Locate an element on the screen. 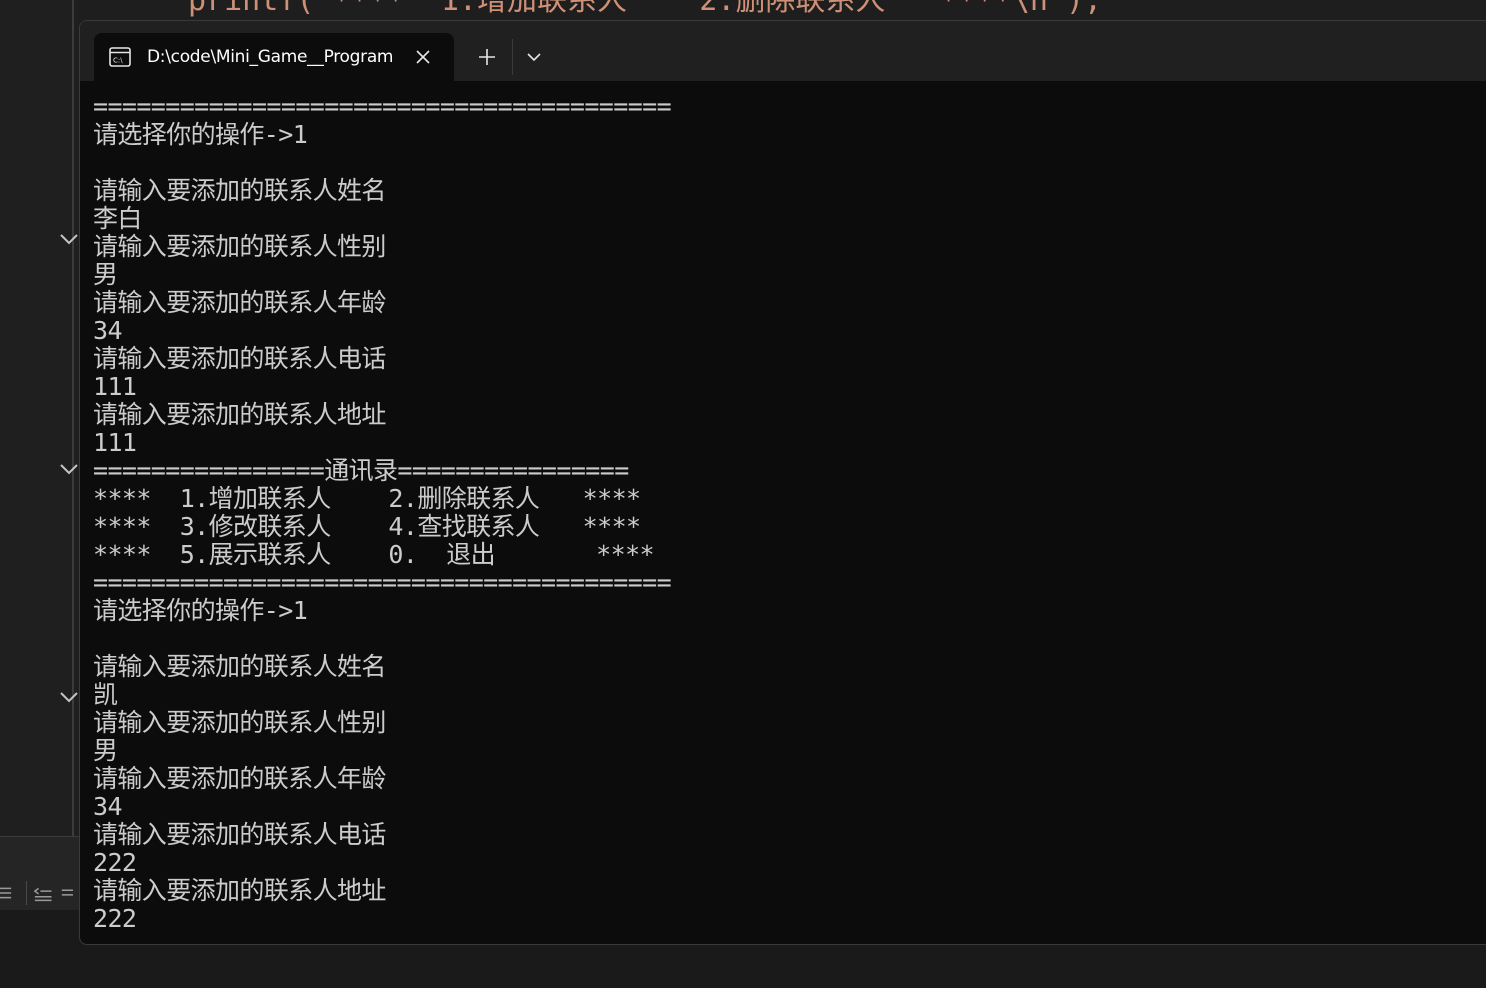  indent-icon is located at coordinates (10, 893).